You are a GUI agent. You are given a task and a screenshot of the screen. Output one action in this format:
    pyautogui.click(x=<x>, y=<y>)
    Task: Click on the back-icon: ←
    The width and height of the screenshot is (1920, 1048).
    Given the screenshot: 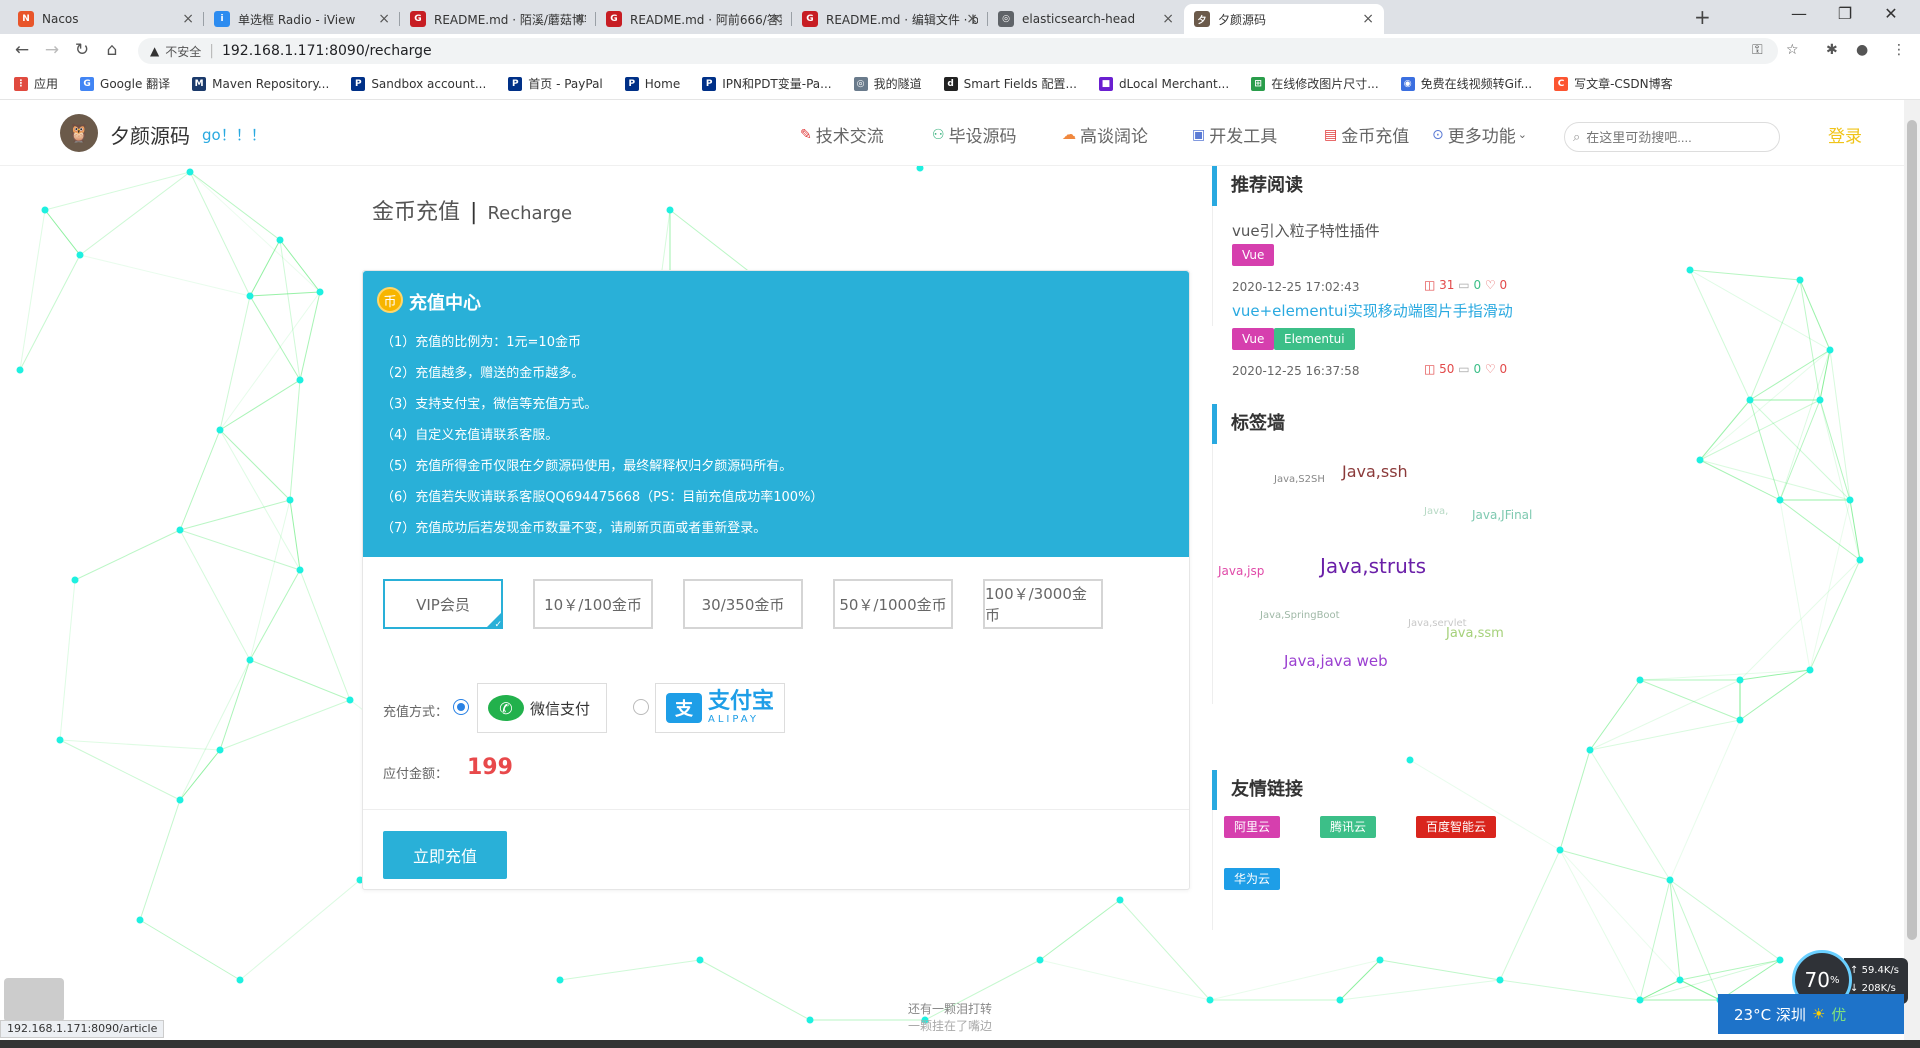 What is the action you would take?
    pyautogui.click(x=22, y=50)
    